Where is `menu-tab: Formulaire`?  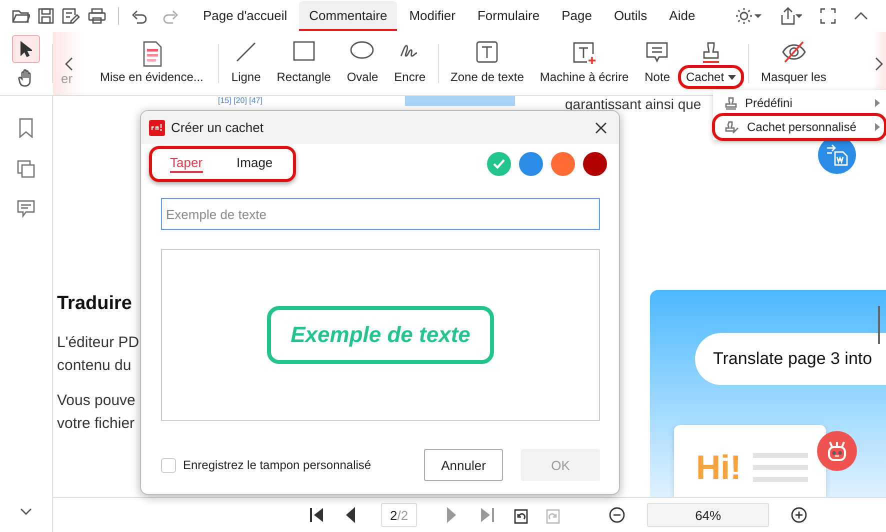 menu-tab: Formulaire is located at coordinates (508, 16).